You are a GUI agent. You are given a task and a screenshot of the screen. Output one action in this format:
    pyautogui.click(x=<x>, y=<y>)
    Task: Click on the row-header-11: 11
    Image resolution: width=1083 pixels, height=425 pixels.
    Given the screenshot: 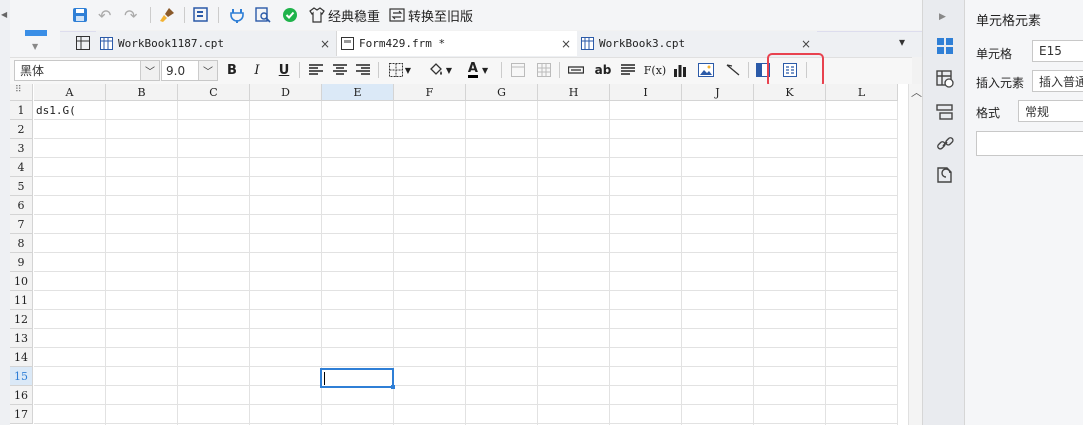 What is the action you would take?
    pyautogui.click(x=21, y=300)
    